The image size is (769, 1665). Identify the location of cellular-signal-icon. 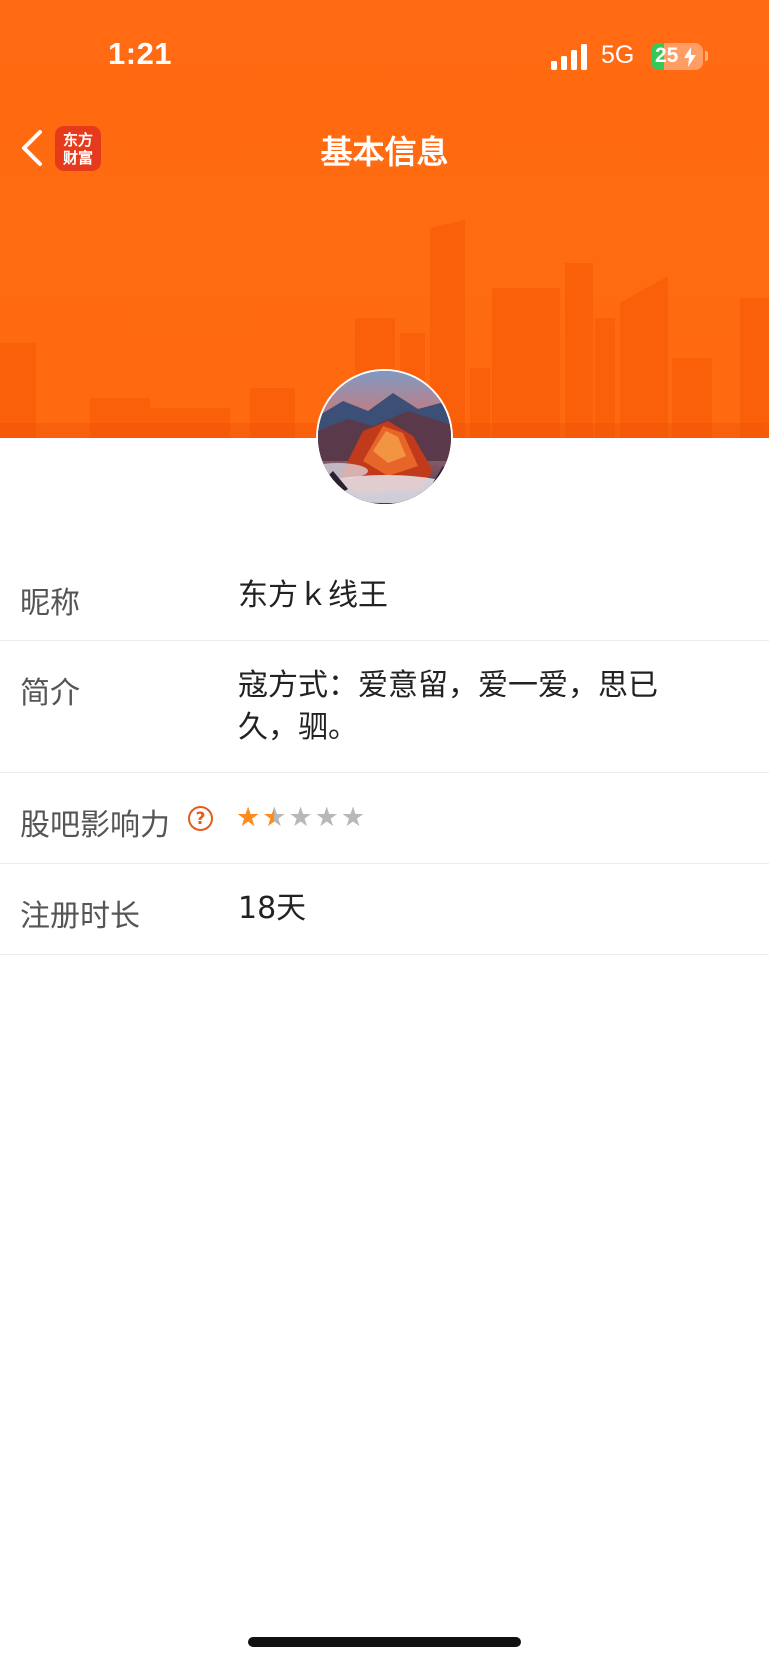
(569, 57).